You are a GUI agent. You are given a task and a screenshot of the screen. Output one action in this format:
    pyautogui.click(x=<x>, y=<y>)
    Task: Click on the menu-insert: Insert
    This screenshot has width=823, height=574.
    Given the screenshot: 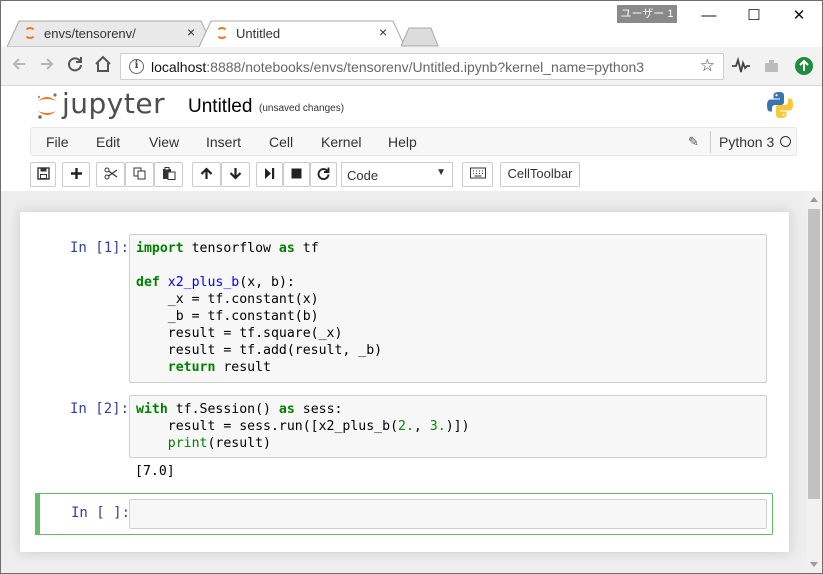 What is the action you would take?
    pyautogui.click(x=223, y=142)
    